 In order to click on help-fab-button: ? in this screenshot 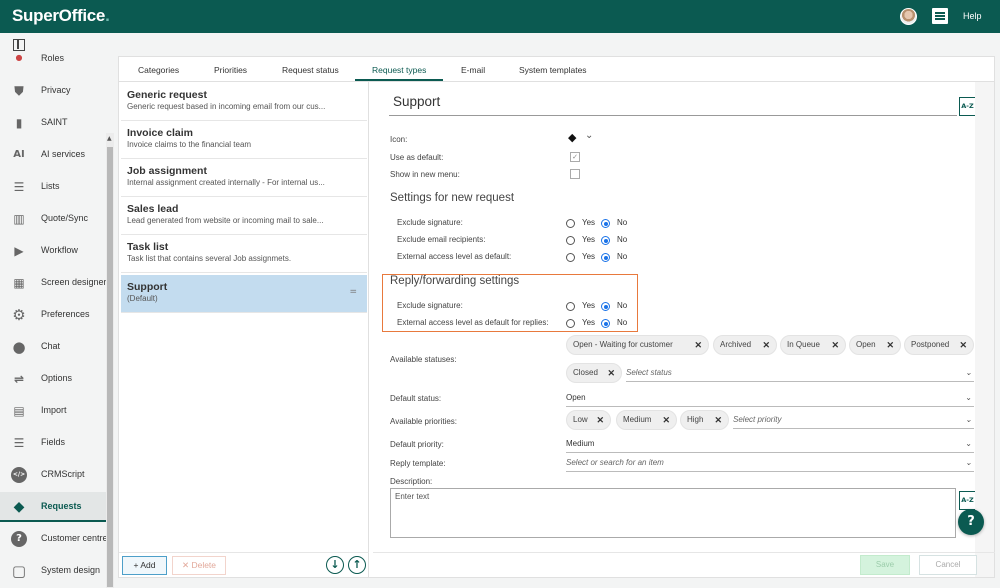, I will do `click(971, 522)`.